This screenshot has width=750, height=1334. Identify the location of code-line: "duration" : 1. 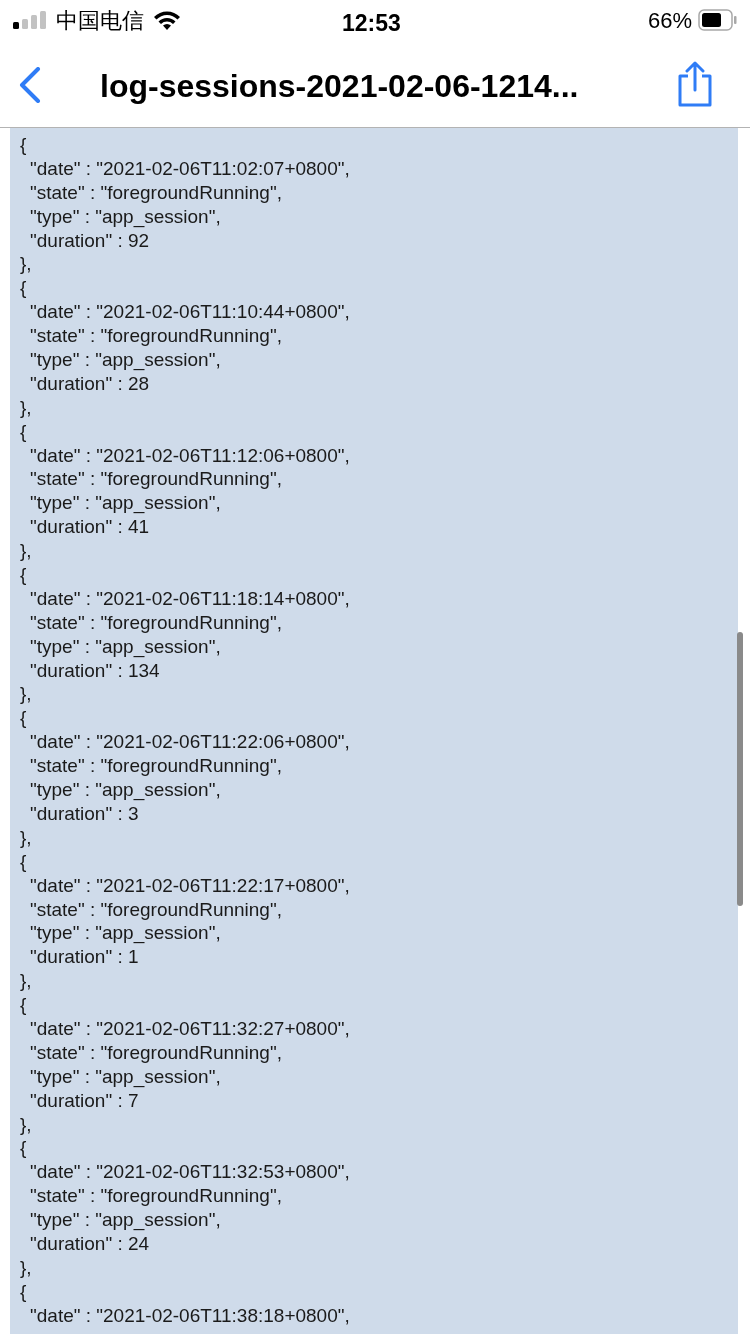
(84, 957).